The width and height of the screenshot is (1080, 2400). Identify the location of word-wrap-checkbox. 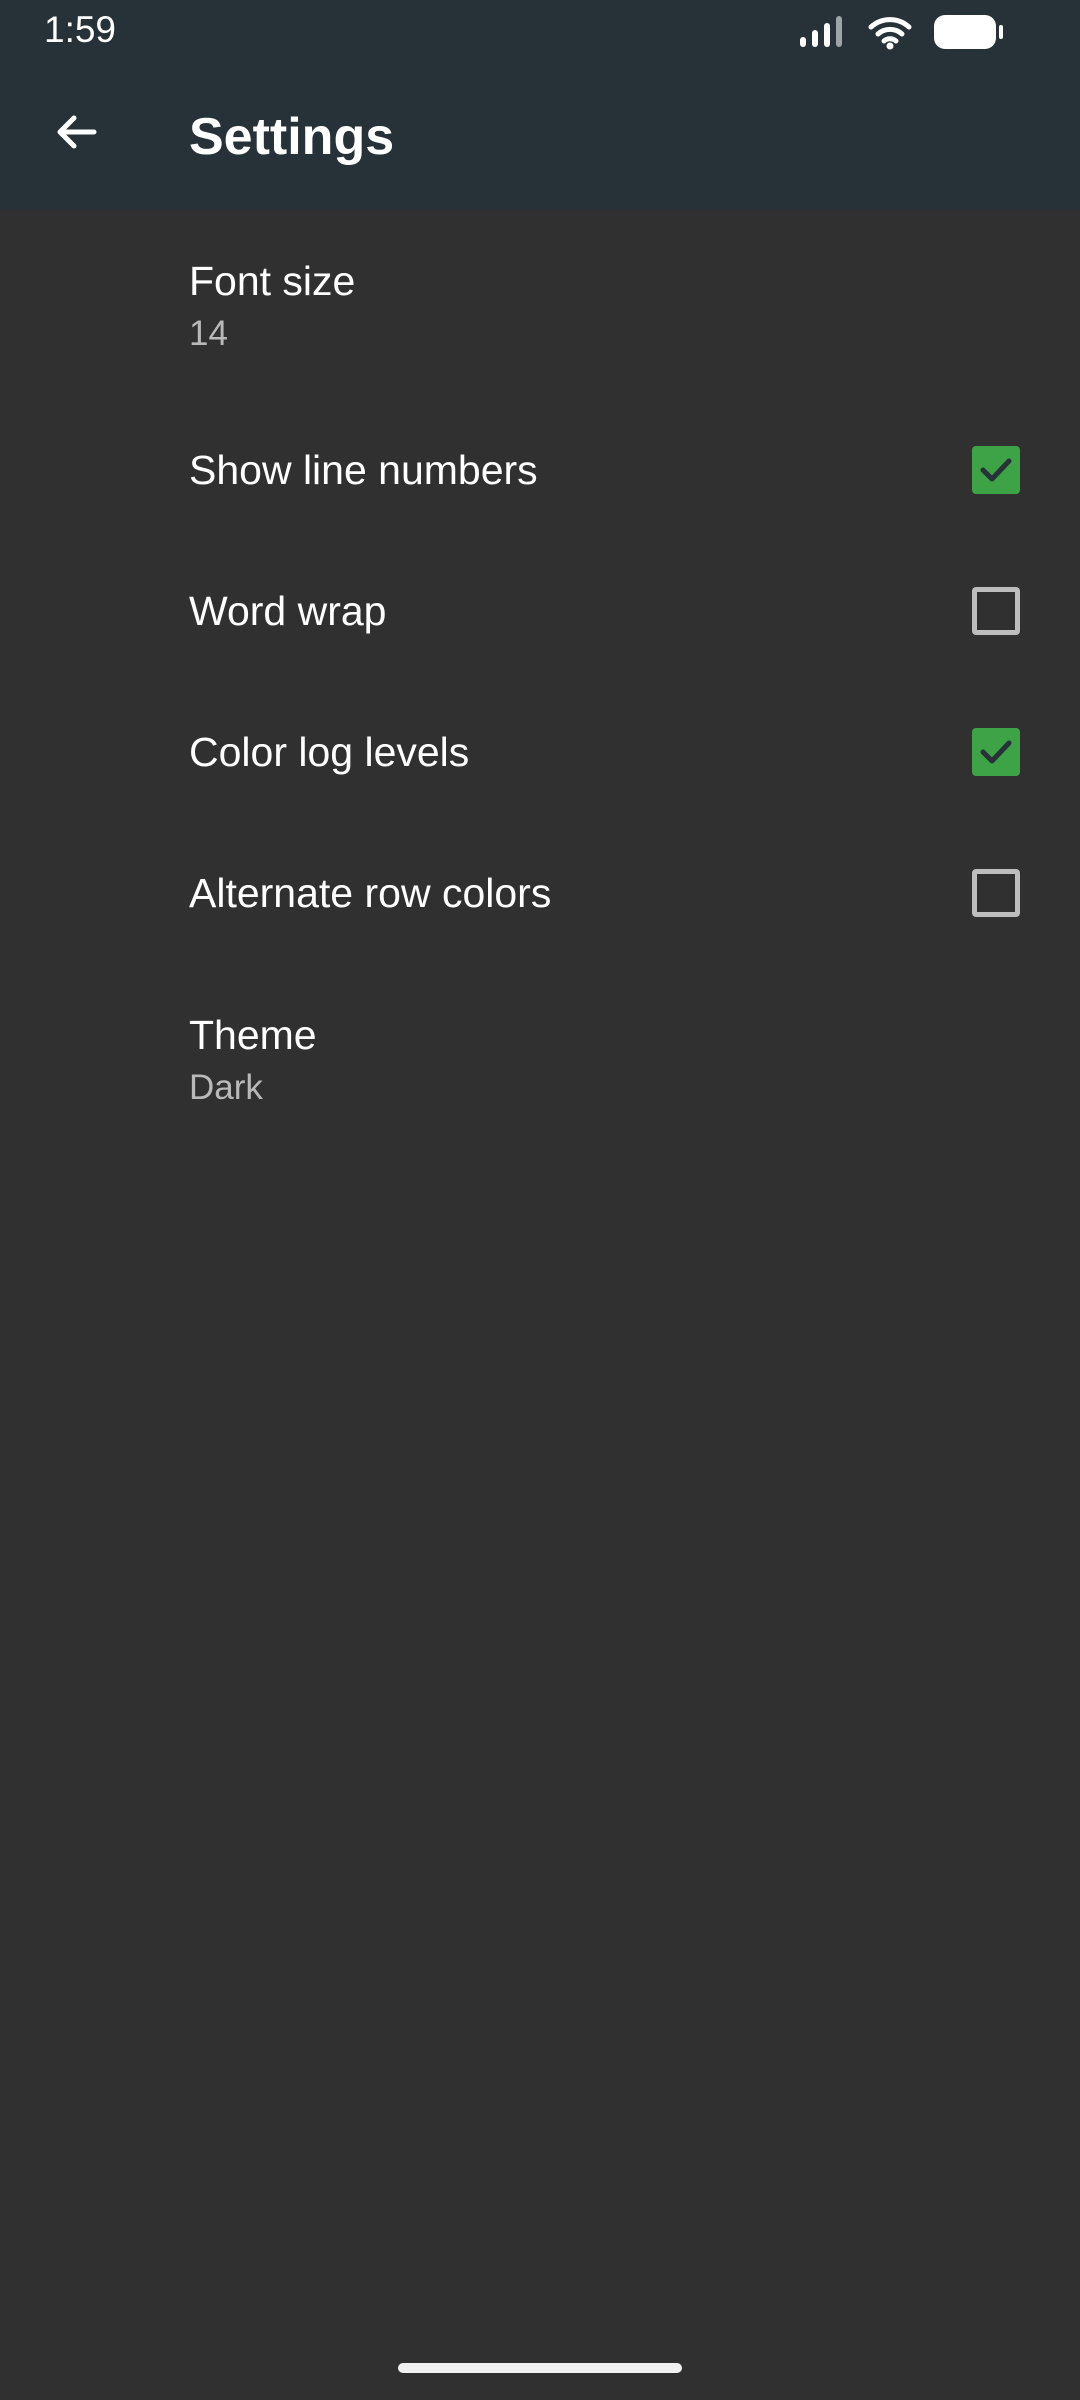
(996, 611).